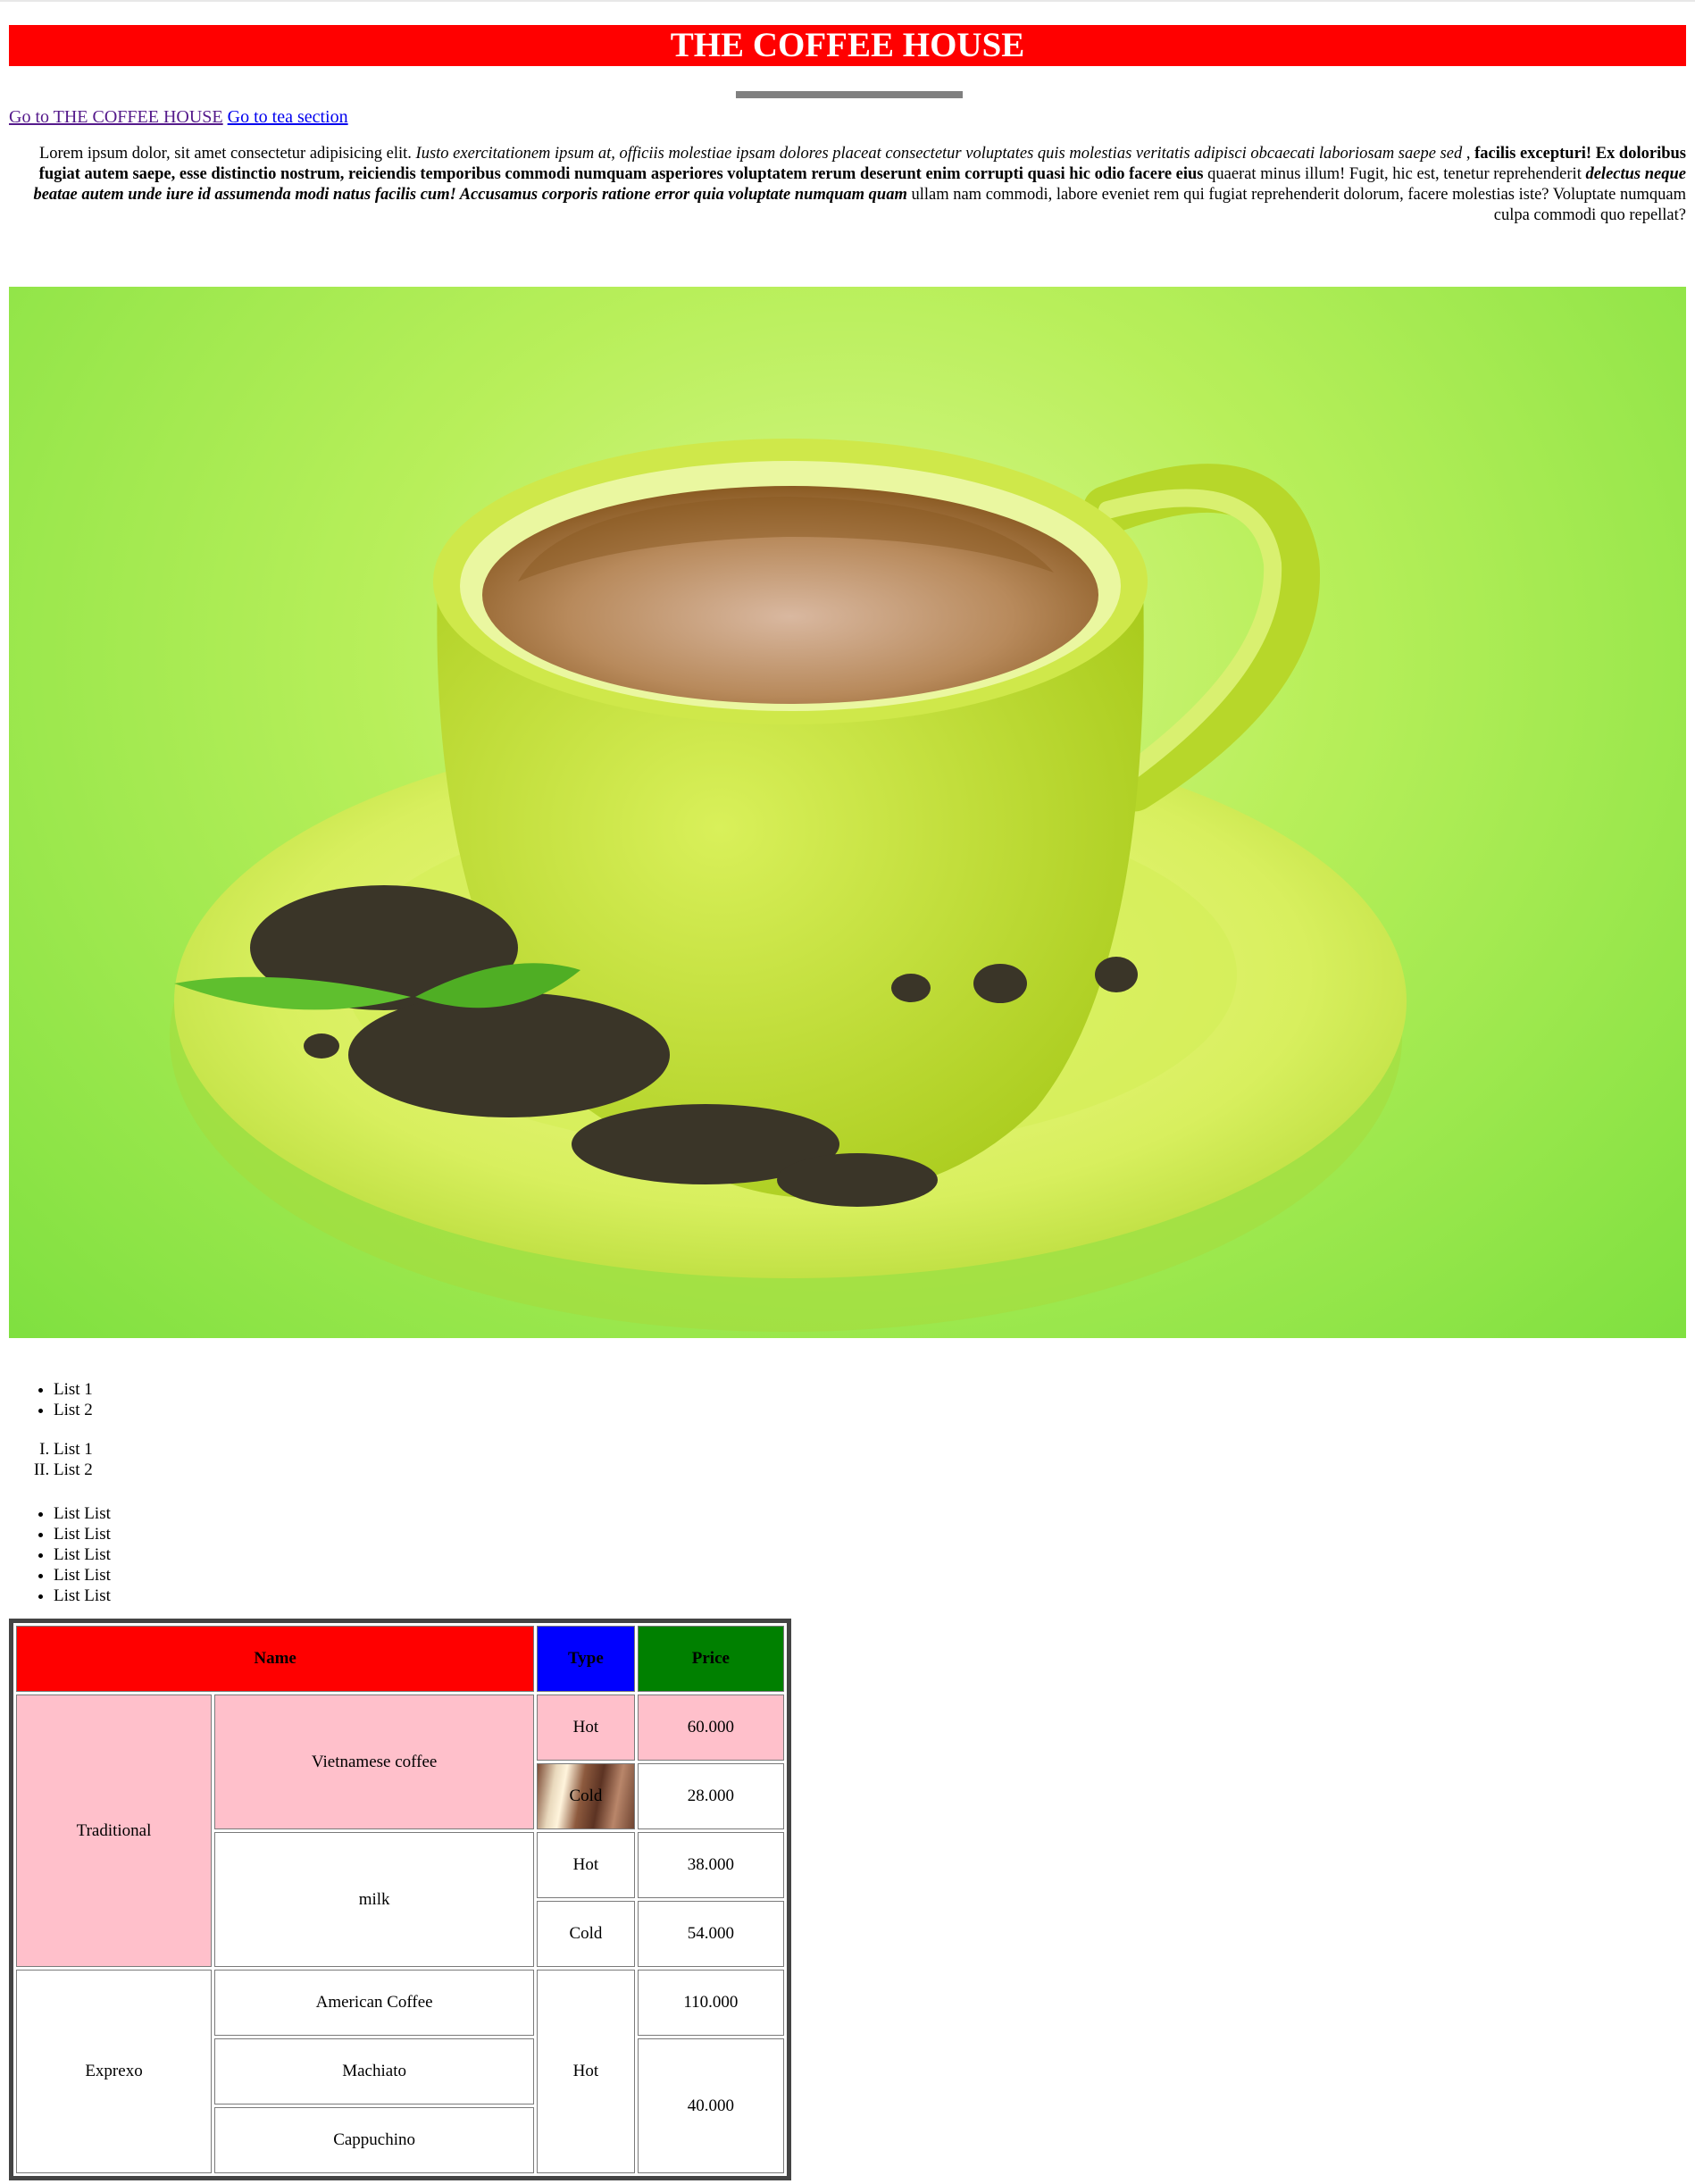  I want to click on table-header-row: Name Type Price, so click(400, 1659).